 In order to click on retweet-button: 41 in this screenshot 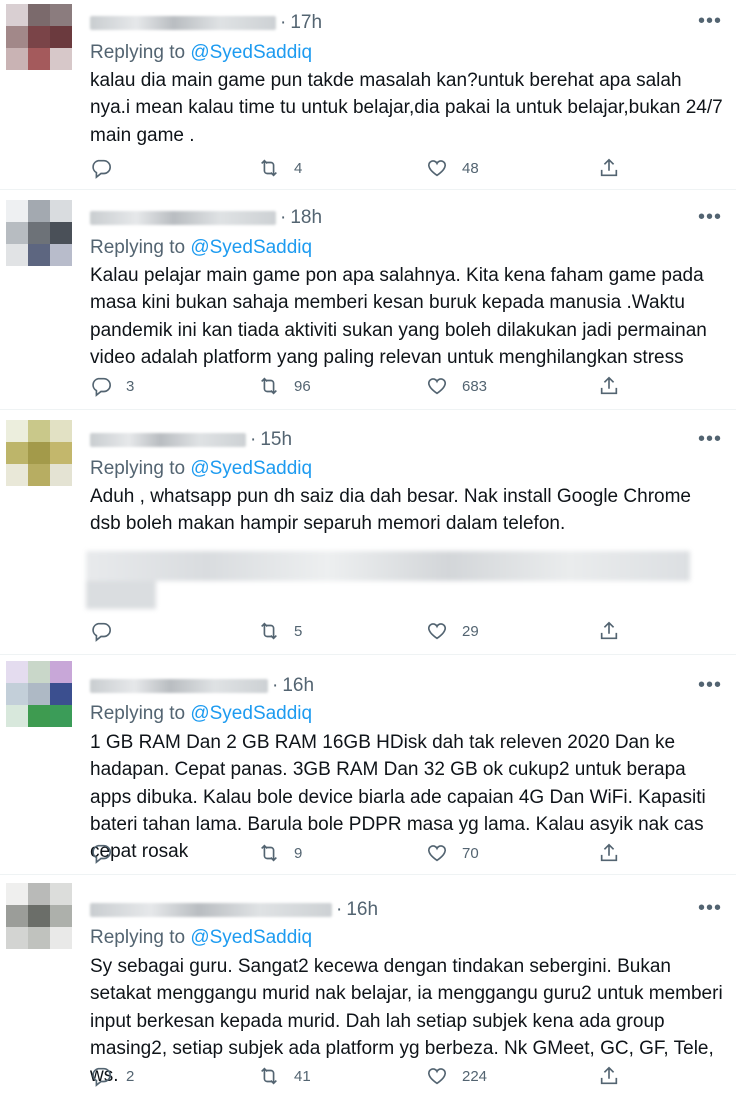, I will do `click(284, 1076)`.